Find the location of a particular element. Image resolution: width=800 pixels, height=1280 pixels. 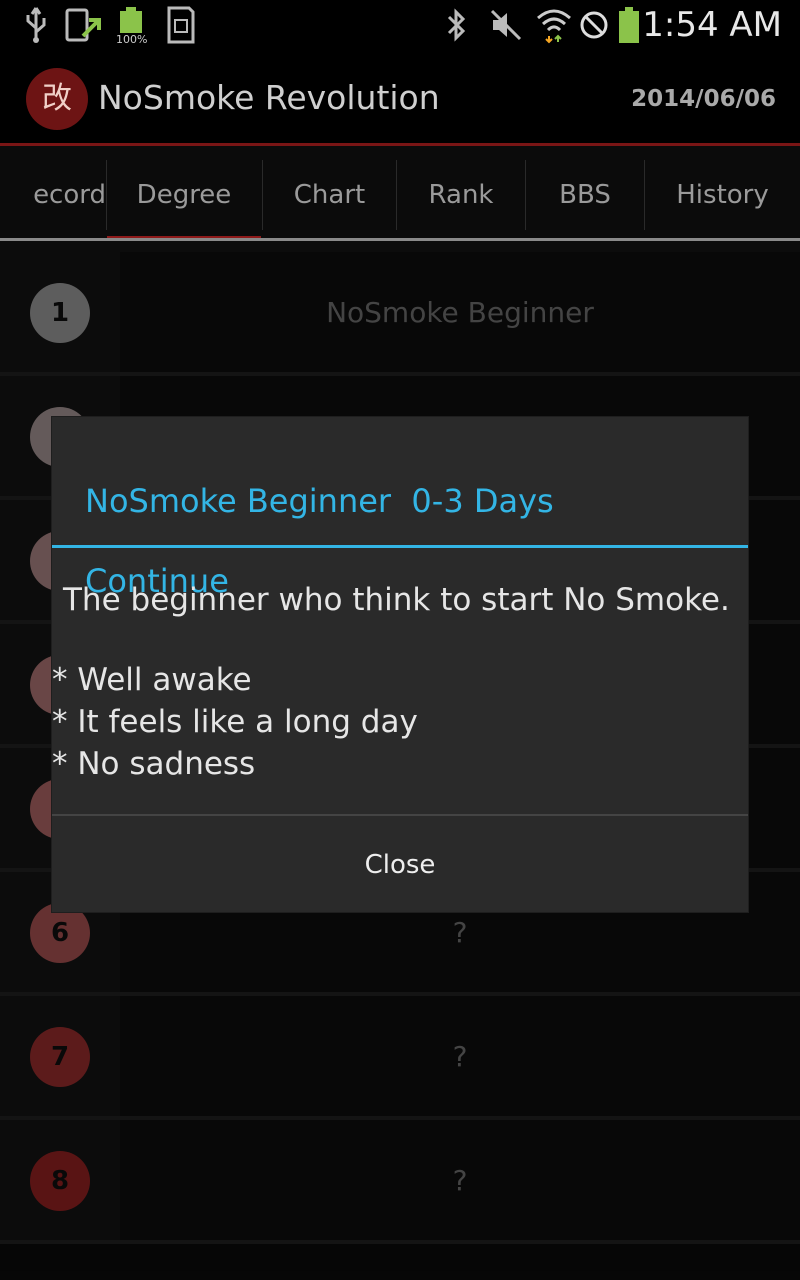

tab-record: ecord is located at coordinates (53, 193).